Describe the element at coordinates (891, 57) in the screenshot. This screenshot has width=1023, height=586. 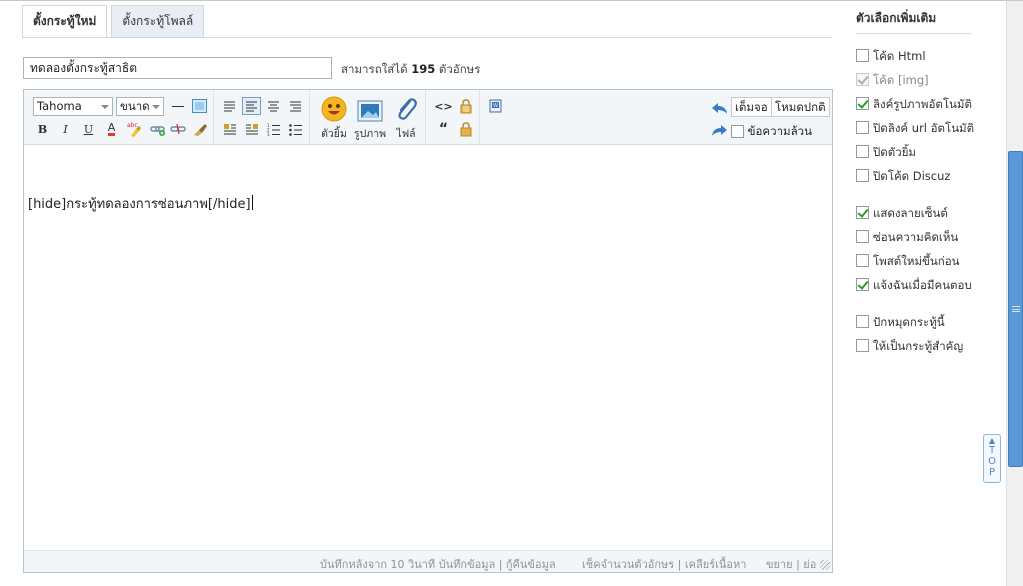
I see `option-item: โค้ด Html` at that location.